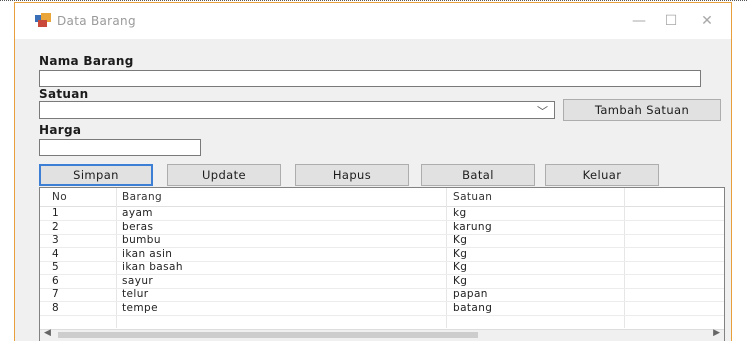 The width and height of the screenshot is (747, 341). What do you see at coordinates (64, 94) in the screenshot?
I see `satuan-label: Satuan` at bounding box center [64, 94].